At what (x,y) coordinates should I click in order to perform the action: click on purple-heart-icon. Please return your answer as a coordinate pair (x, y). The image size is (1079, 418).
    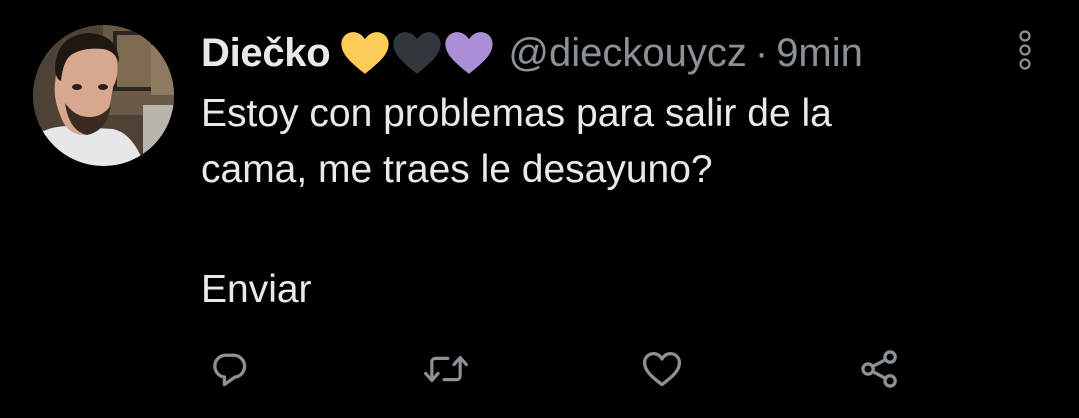
    Looking at the image, I should click on (469, 53).